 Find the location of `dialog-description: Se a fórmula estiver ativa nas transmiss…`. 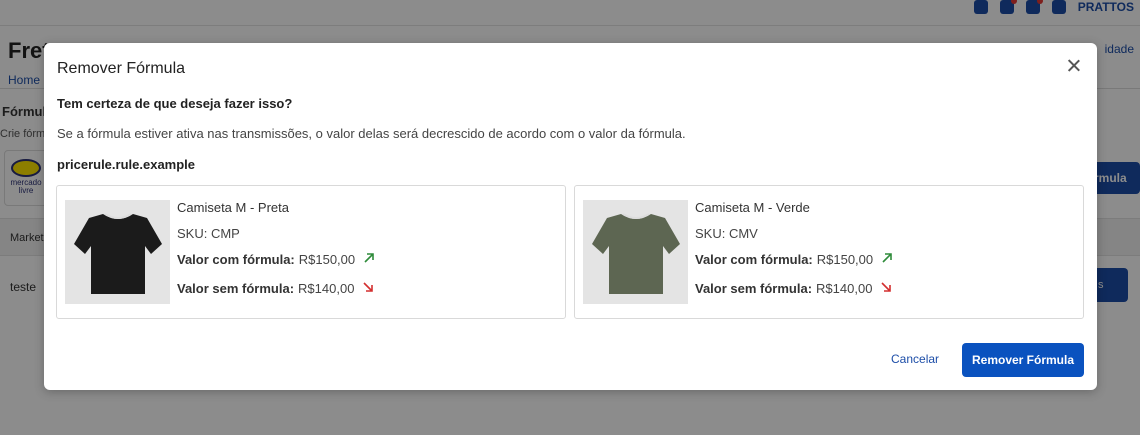

dialog-description: Se a fórmula estiver ativa nas transmiss… is located at coordinates (371, 133).